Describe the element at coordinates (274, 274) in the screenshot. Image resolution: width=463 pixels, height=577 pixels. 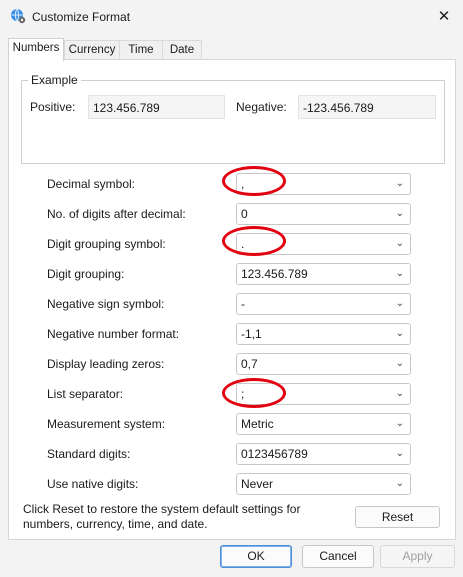
I see `digit-grouping-value: 123.456.789` at that location.